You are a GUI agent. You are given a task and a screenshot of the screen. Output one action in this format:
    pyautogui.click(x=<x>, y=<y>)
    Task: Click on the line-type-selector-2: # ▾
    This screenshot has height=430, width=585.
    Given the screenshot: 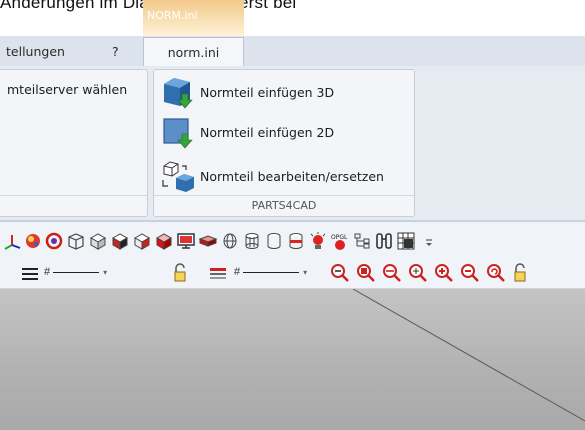 What is the action you would take?
    pyautogui.click(x=270, y=272)
    